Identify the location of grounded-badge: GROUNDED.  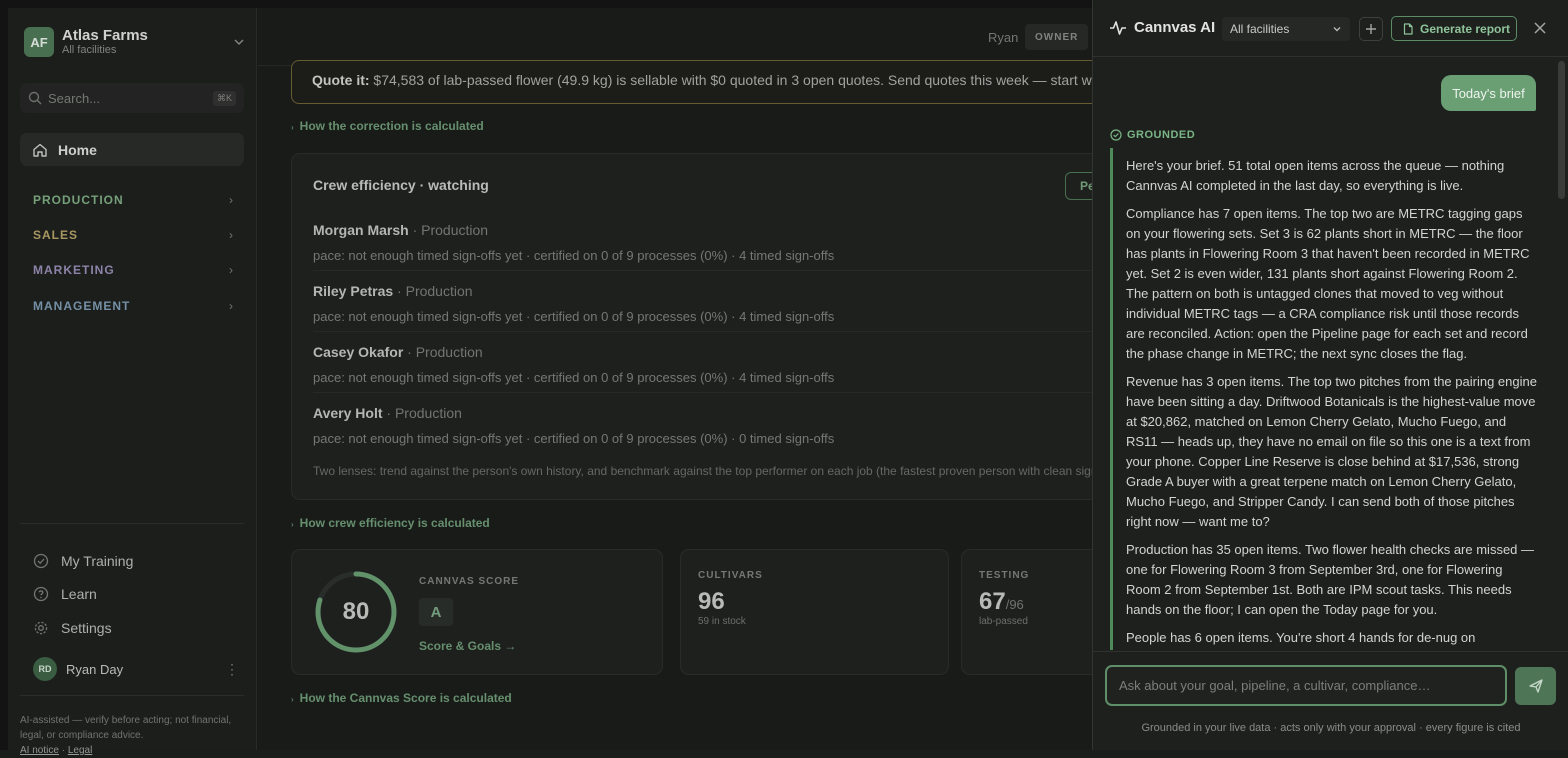
(1152, 135).